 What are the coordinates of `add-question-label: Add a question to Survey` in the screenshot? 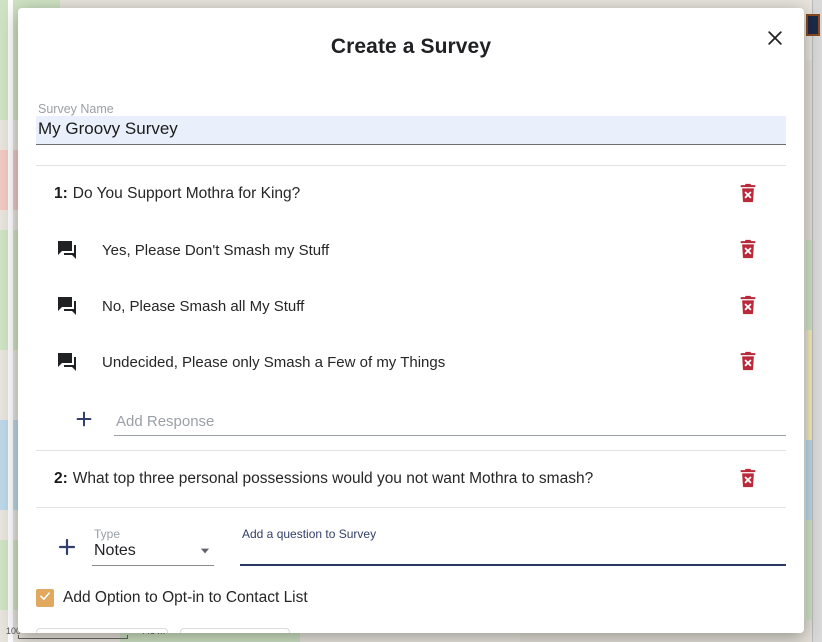 It's located at (309, 534).